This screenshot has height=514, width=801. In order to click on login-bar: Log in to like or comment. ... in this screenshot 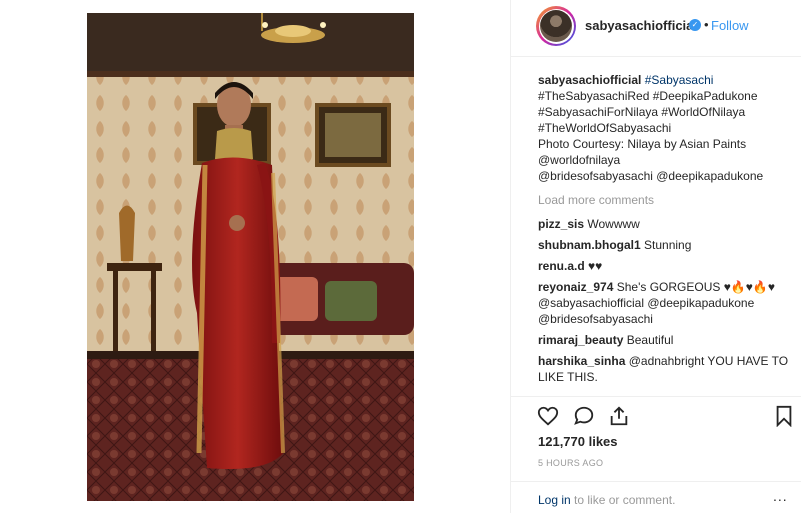, I will do `click(656, 497)`.